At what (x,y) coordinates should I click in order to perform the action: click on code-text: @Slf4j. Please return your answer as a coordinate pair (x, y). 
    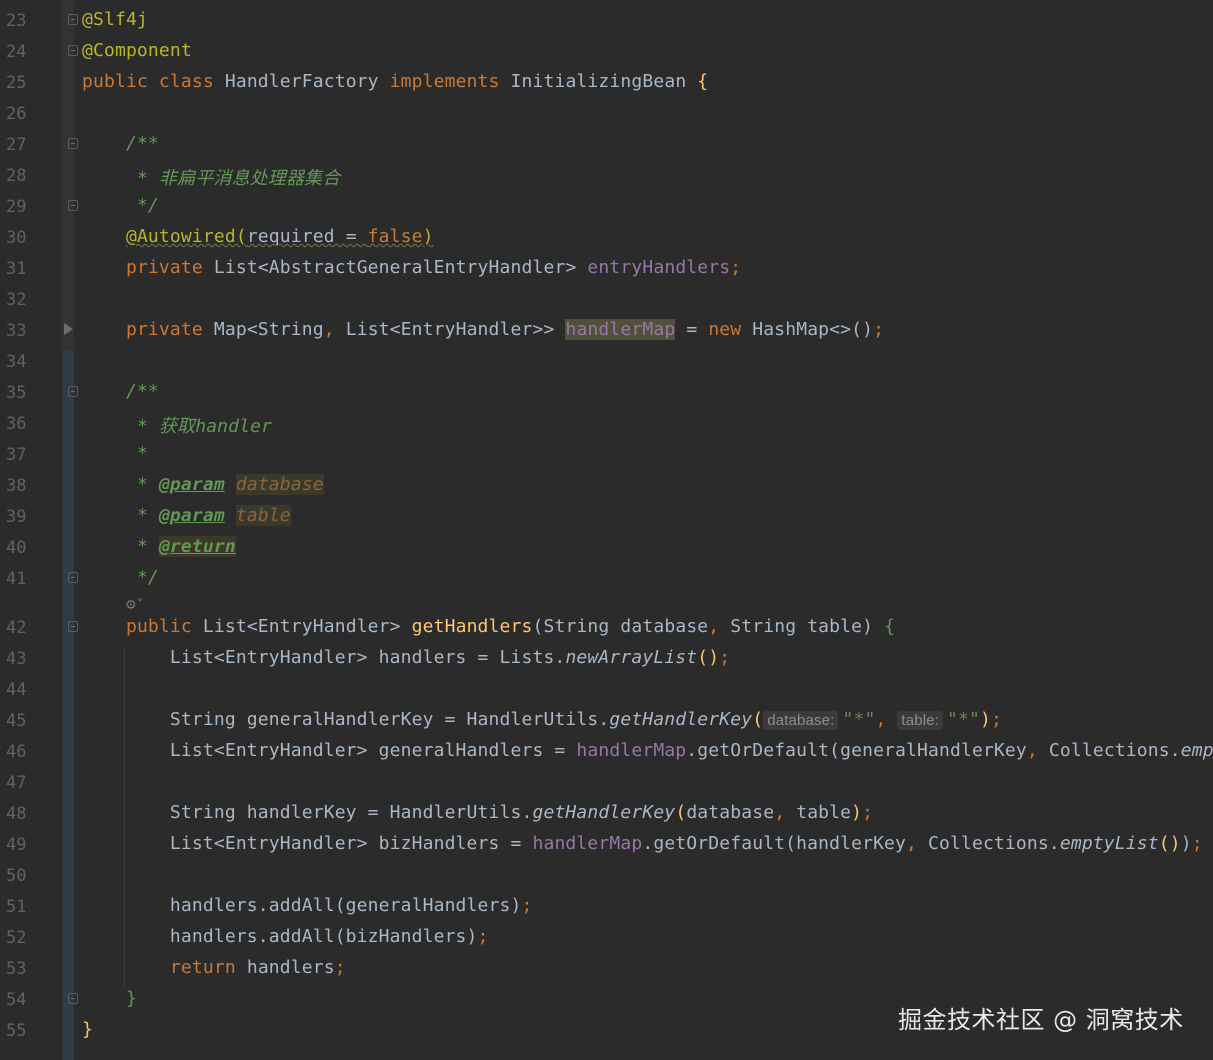
    Looking at the image, I should click on (115, 19).